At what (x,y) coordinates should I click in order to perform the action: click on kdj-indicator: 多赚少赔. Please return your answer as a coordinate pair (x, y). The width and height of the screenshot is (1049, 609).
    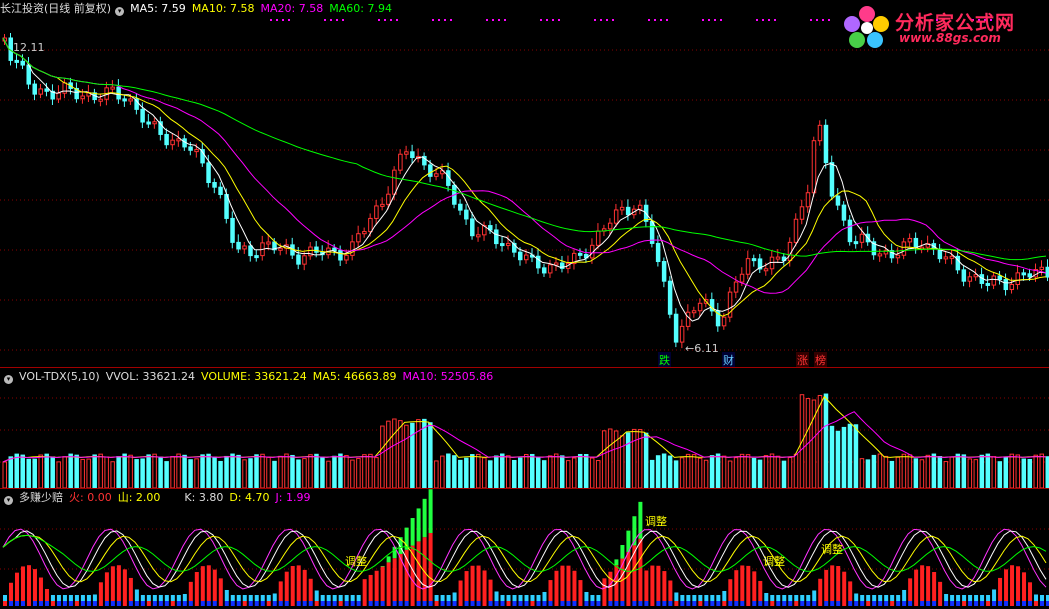
    Looking at the image, I should click on (41, 497).